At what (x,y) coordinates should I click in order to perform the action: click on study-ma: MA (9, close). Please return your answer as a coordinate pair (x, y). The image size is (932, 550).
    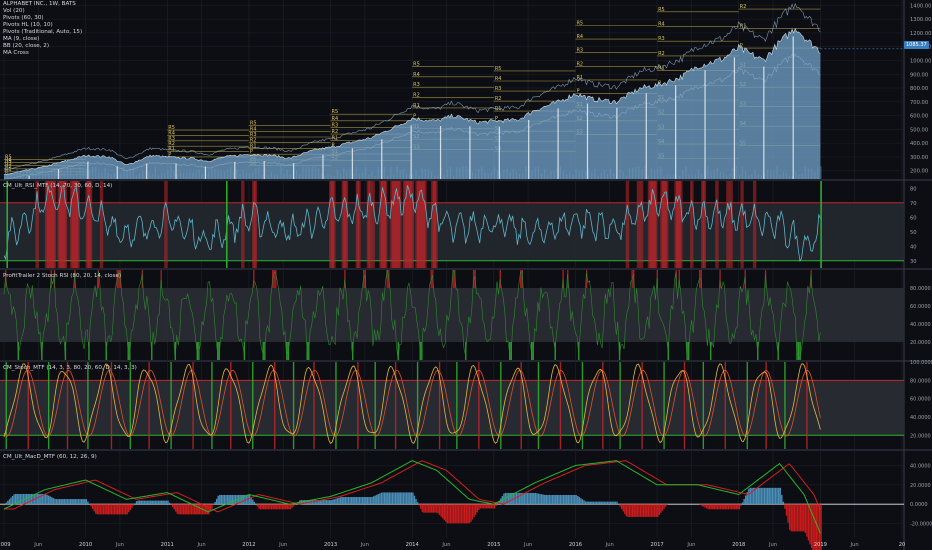
    Looking at the image, I should click on (42, 39).